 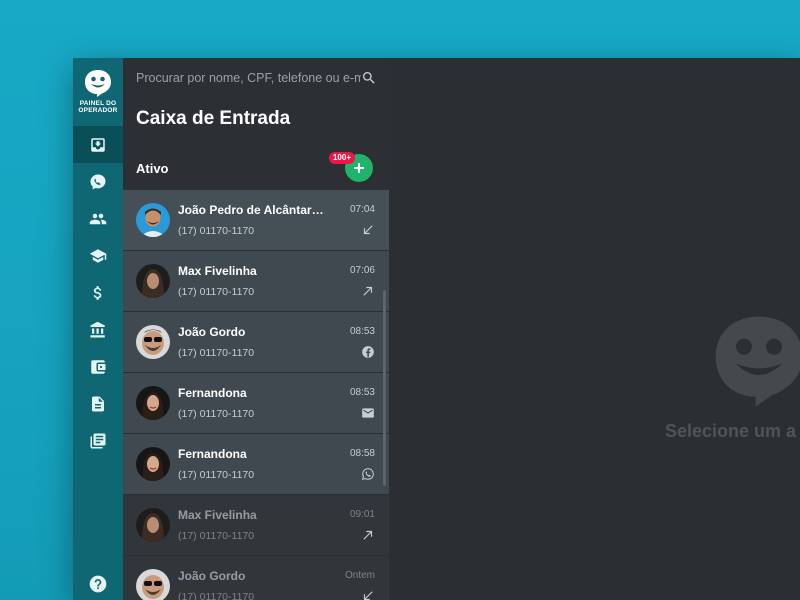 I want to click on brand: PAINEL DO OPERADOR, so click(x=98, y=92).